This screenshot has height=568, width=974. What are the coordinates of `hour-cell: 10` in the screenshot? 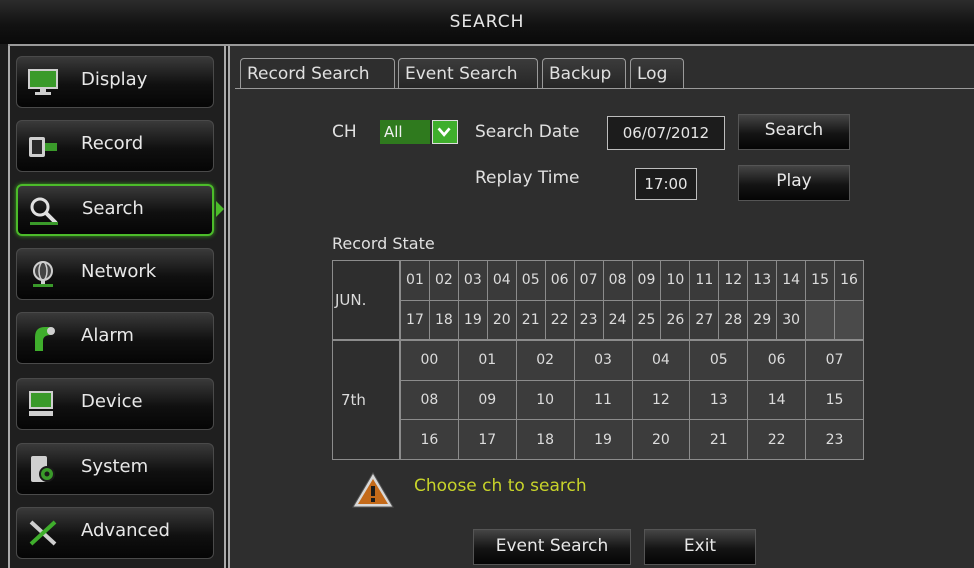 It's located at (545, 400).